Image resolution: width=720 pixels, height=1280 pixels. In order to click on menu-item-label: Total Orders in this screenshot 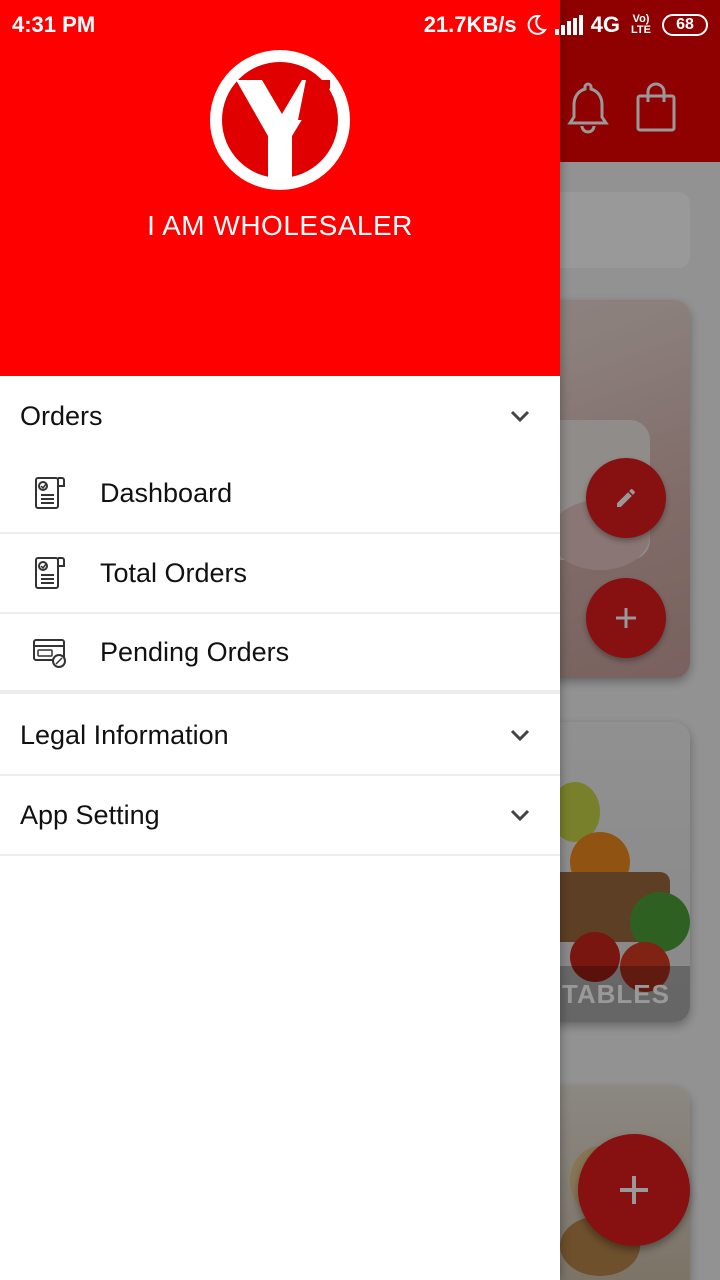, I will do `click(174, 572)`.